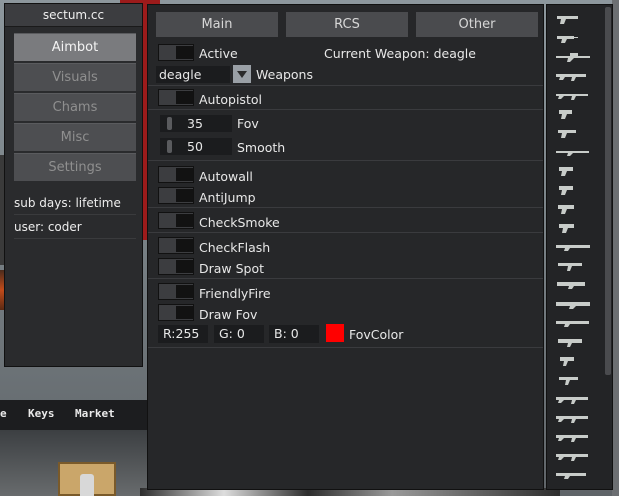 The image size is (619, 496). Describe the element at coordinates (95, 413) in the screenshot. I see `background-tab-market: Market` at that location.